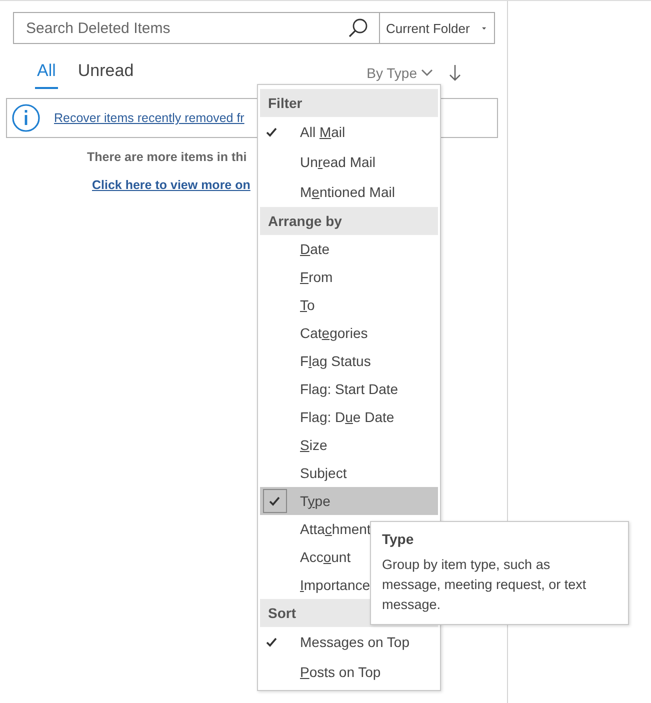 Image resolution: width=651 pixels, height=703 pixels. What do you see at coordinates (349, 417) in the screenshot?
I see `menu-item: Flag: Due Date` at bounding box center [349, 417].